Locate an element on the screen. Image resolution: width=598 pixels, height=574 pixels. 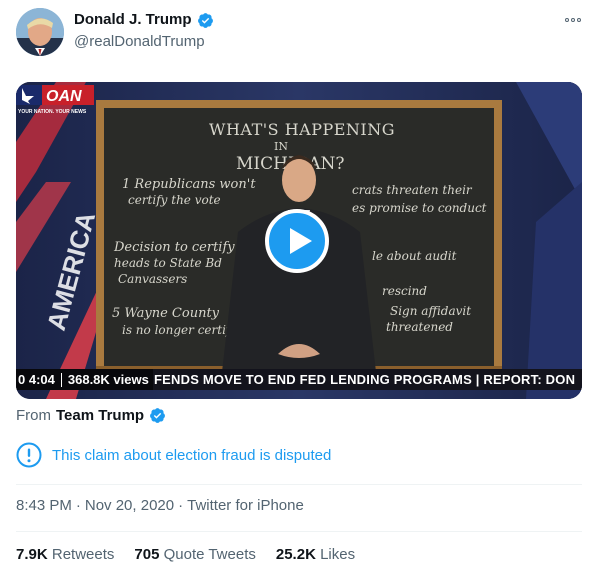
tweet-time: 8:43 PM is located at coordinates (44, 505).